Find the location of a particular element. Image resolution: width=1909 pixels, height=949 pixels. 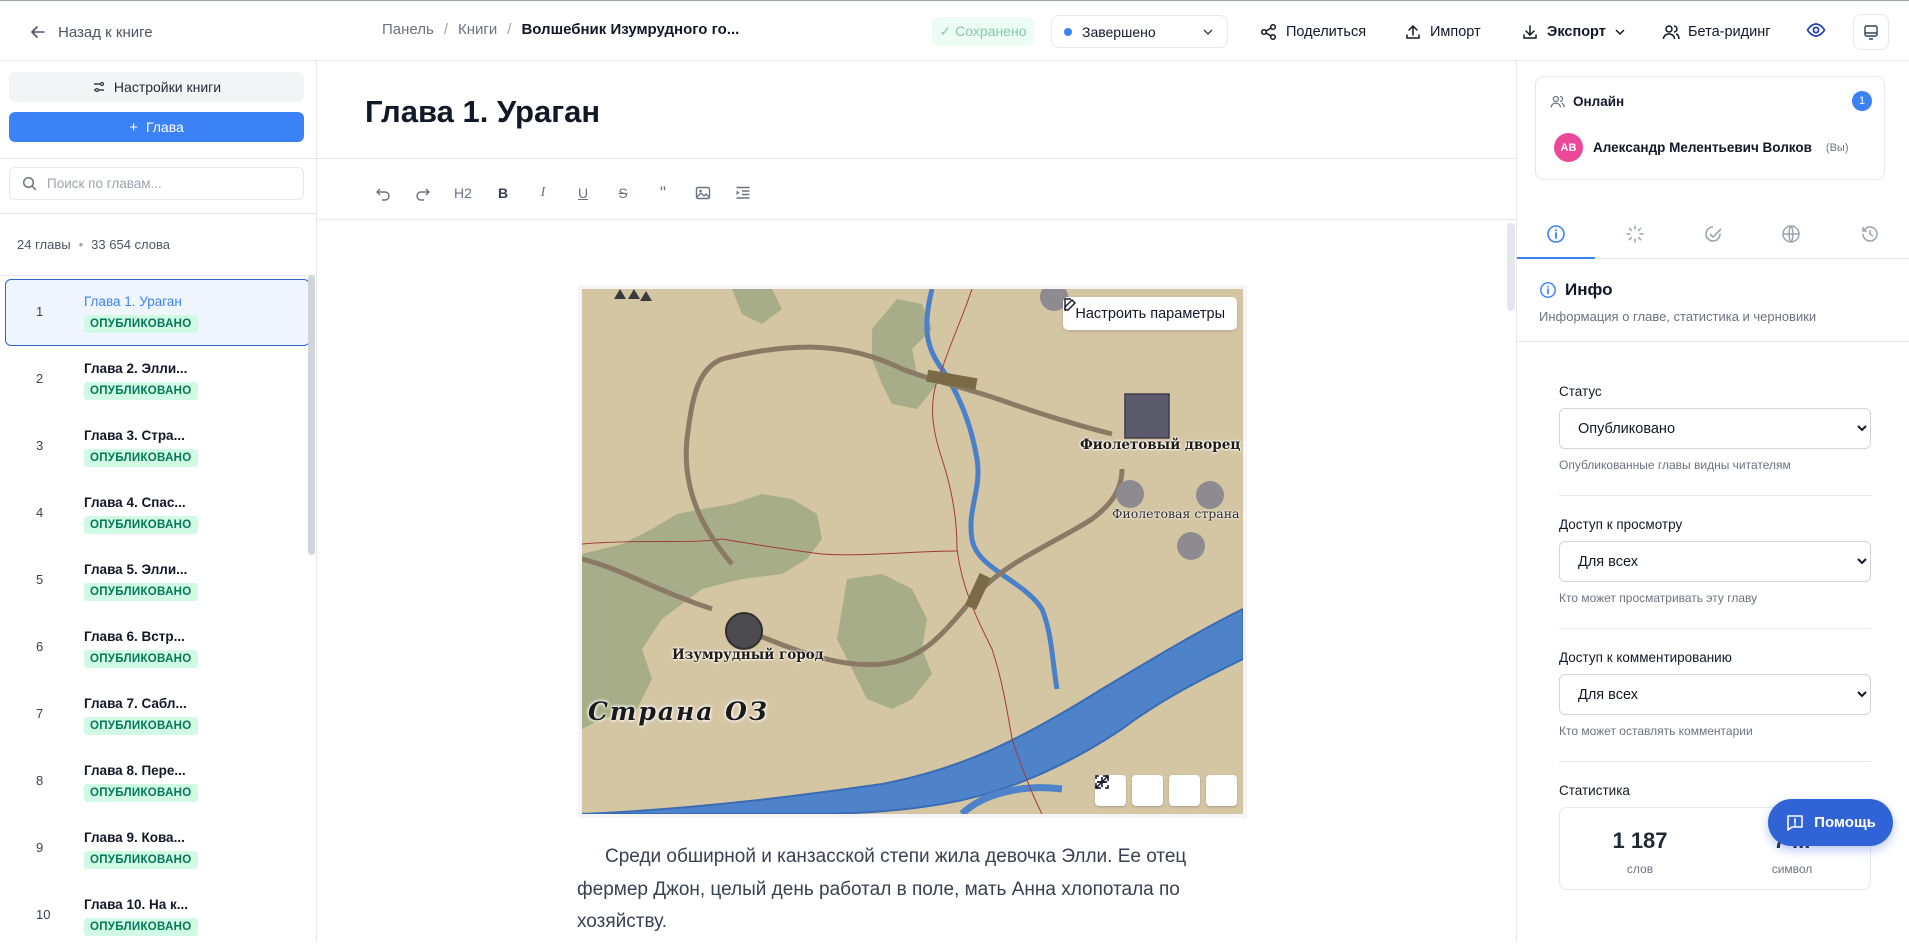

view-access-select: Для всех is located at coordinates (1715, 561).